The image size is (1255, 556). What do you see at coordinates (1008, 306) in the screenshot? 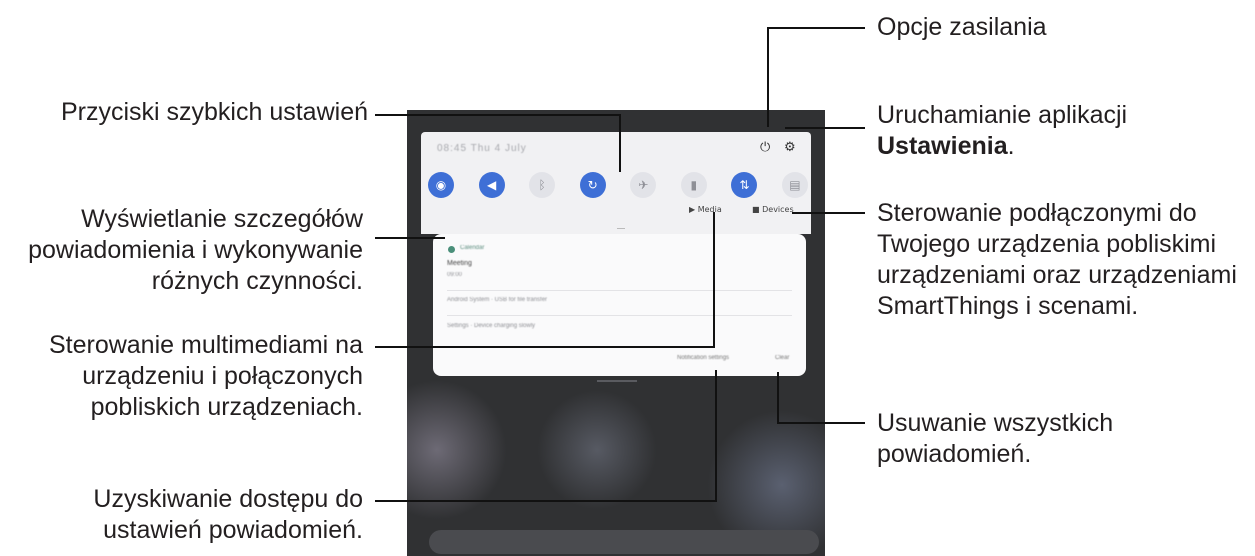
I see `callout-line-text: SmartThings i scenami.` at bounding box center [1008, 306].